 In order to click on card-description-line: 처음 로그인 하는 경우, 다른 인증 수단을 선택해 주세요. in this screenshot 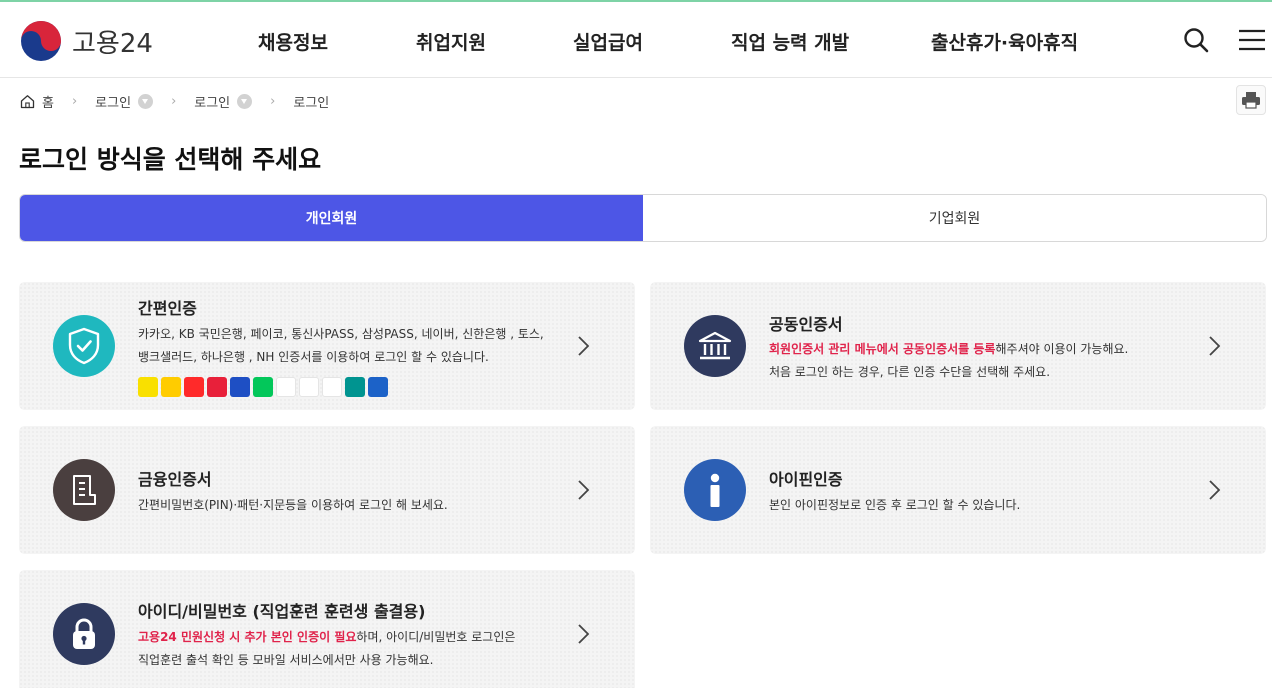, I will do `click(910, 372)`.